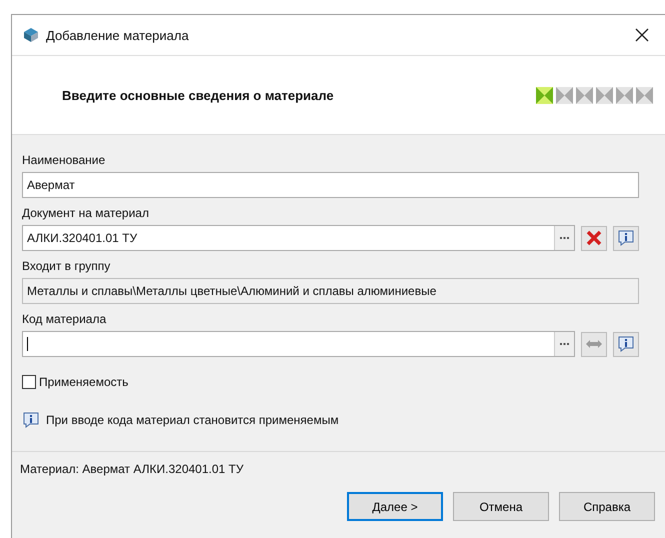 This screenshot has width=665, height=538. I want to click on dialog-button: Справка, so click(607, 506).